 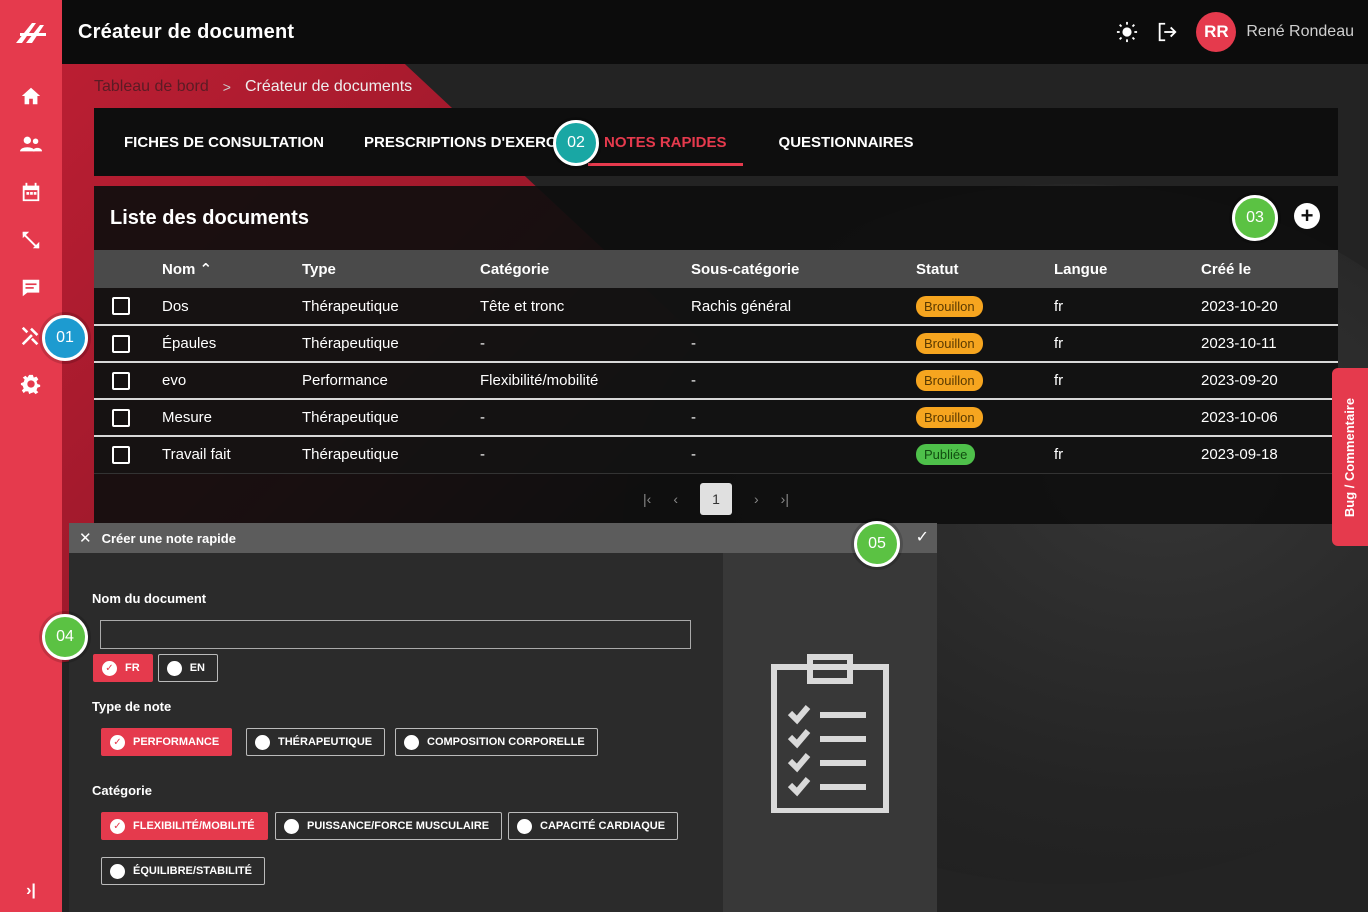 What do you see at coordinates (1307, 216) in the screenshot?
I see `add-document-button: +` at bounding box center [1307, 216].